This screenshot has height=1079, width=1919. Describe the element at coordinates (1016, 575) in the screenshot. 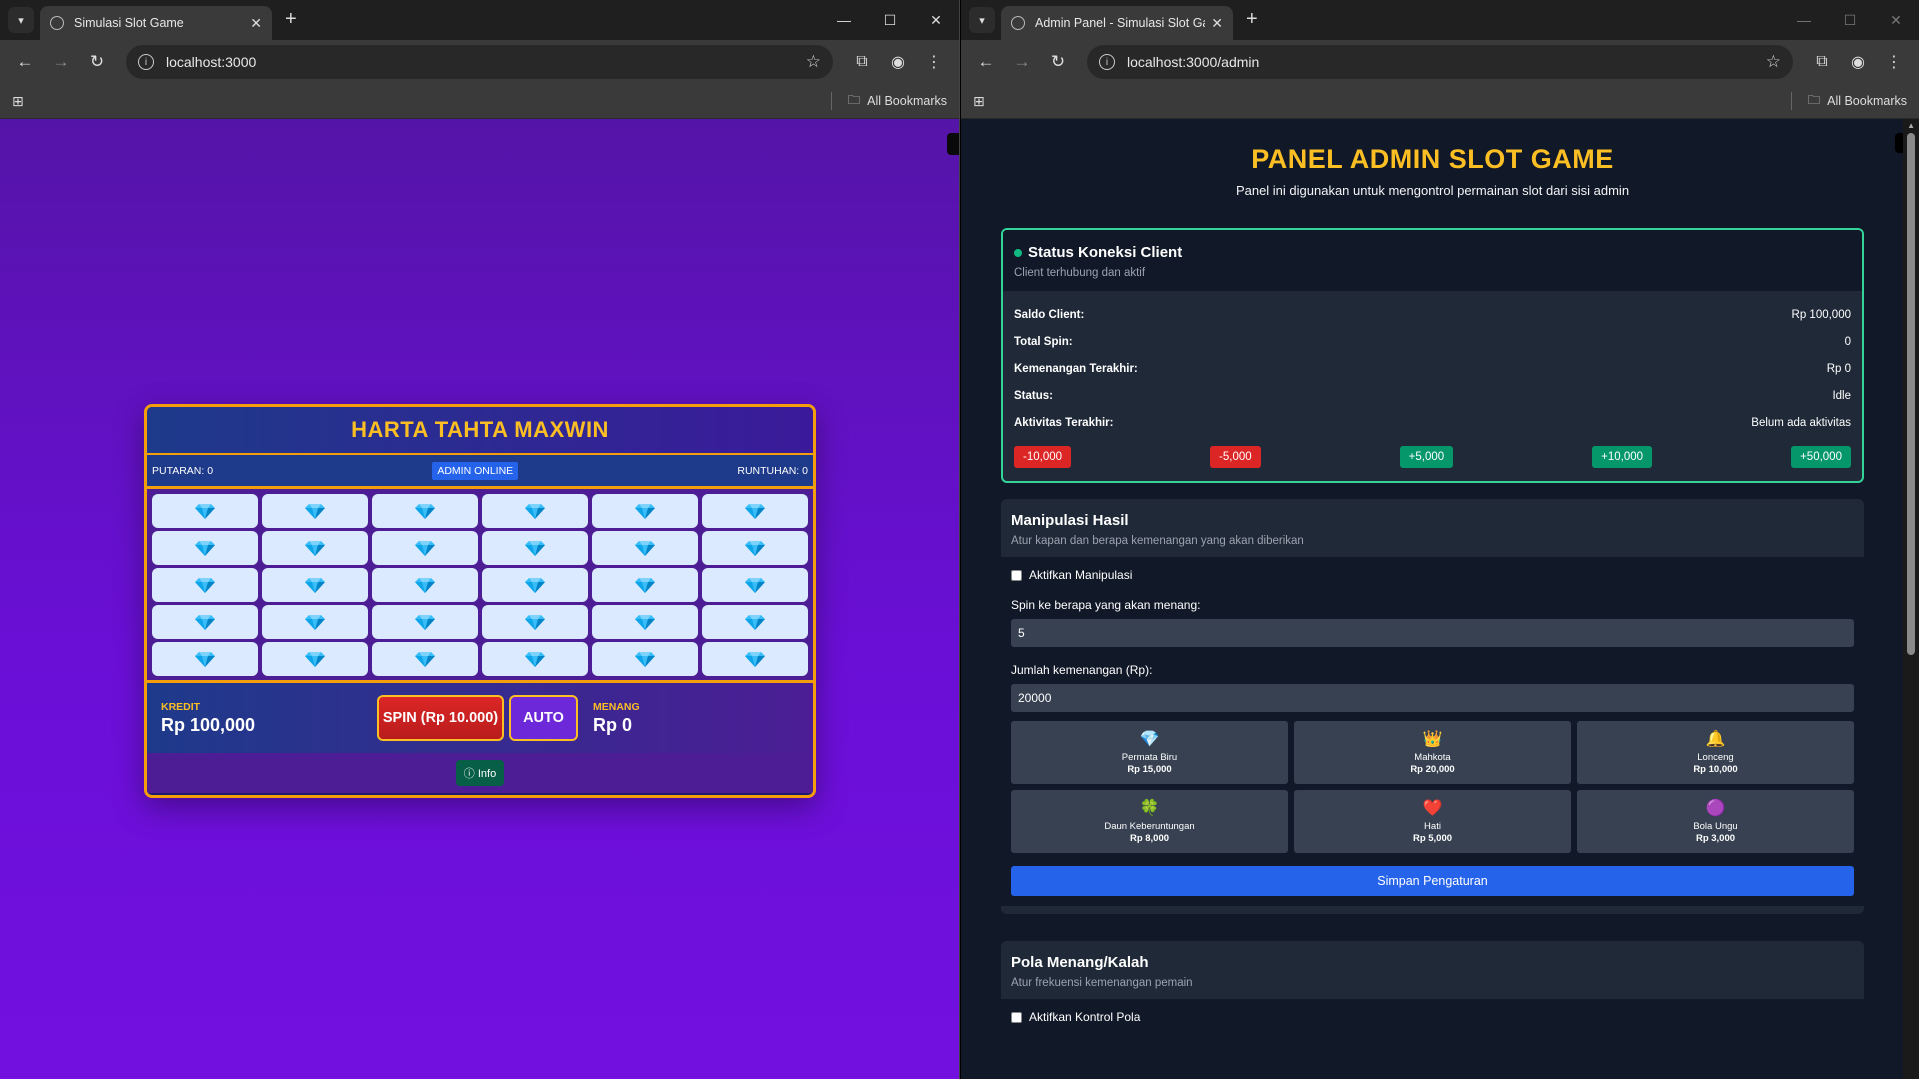

I see `enable-manipulation-checkbox` at that location.